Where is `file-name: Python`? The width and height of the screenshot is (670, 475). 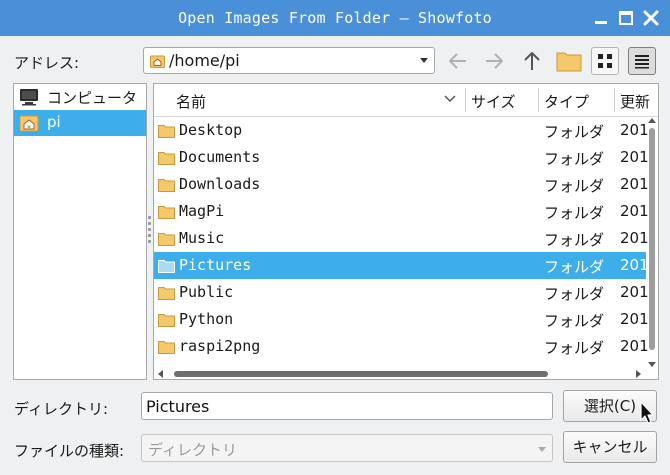 file-name: Python is located at coordinates (206, 319).